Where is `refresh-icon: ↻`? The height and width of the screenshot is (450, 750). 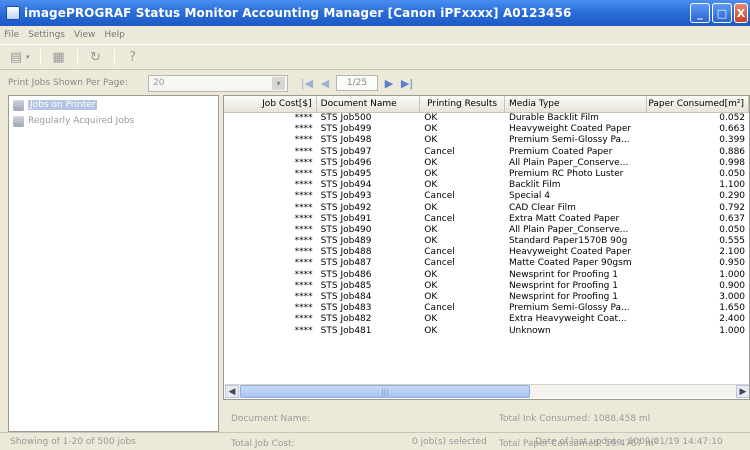
refresh-icon: ↻ is located at coordinates (96, 57).